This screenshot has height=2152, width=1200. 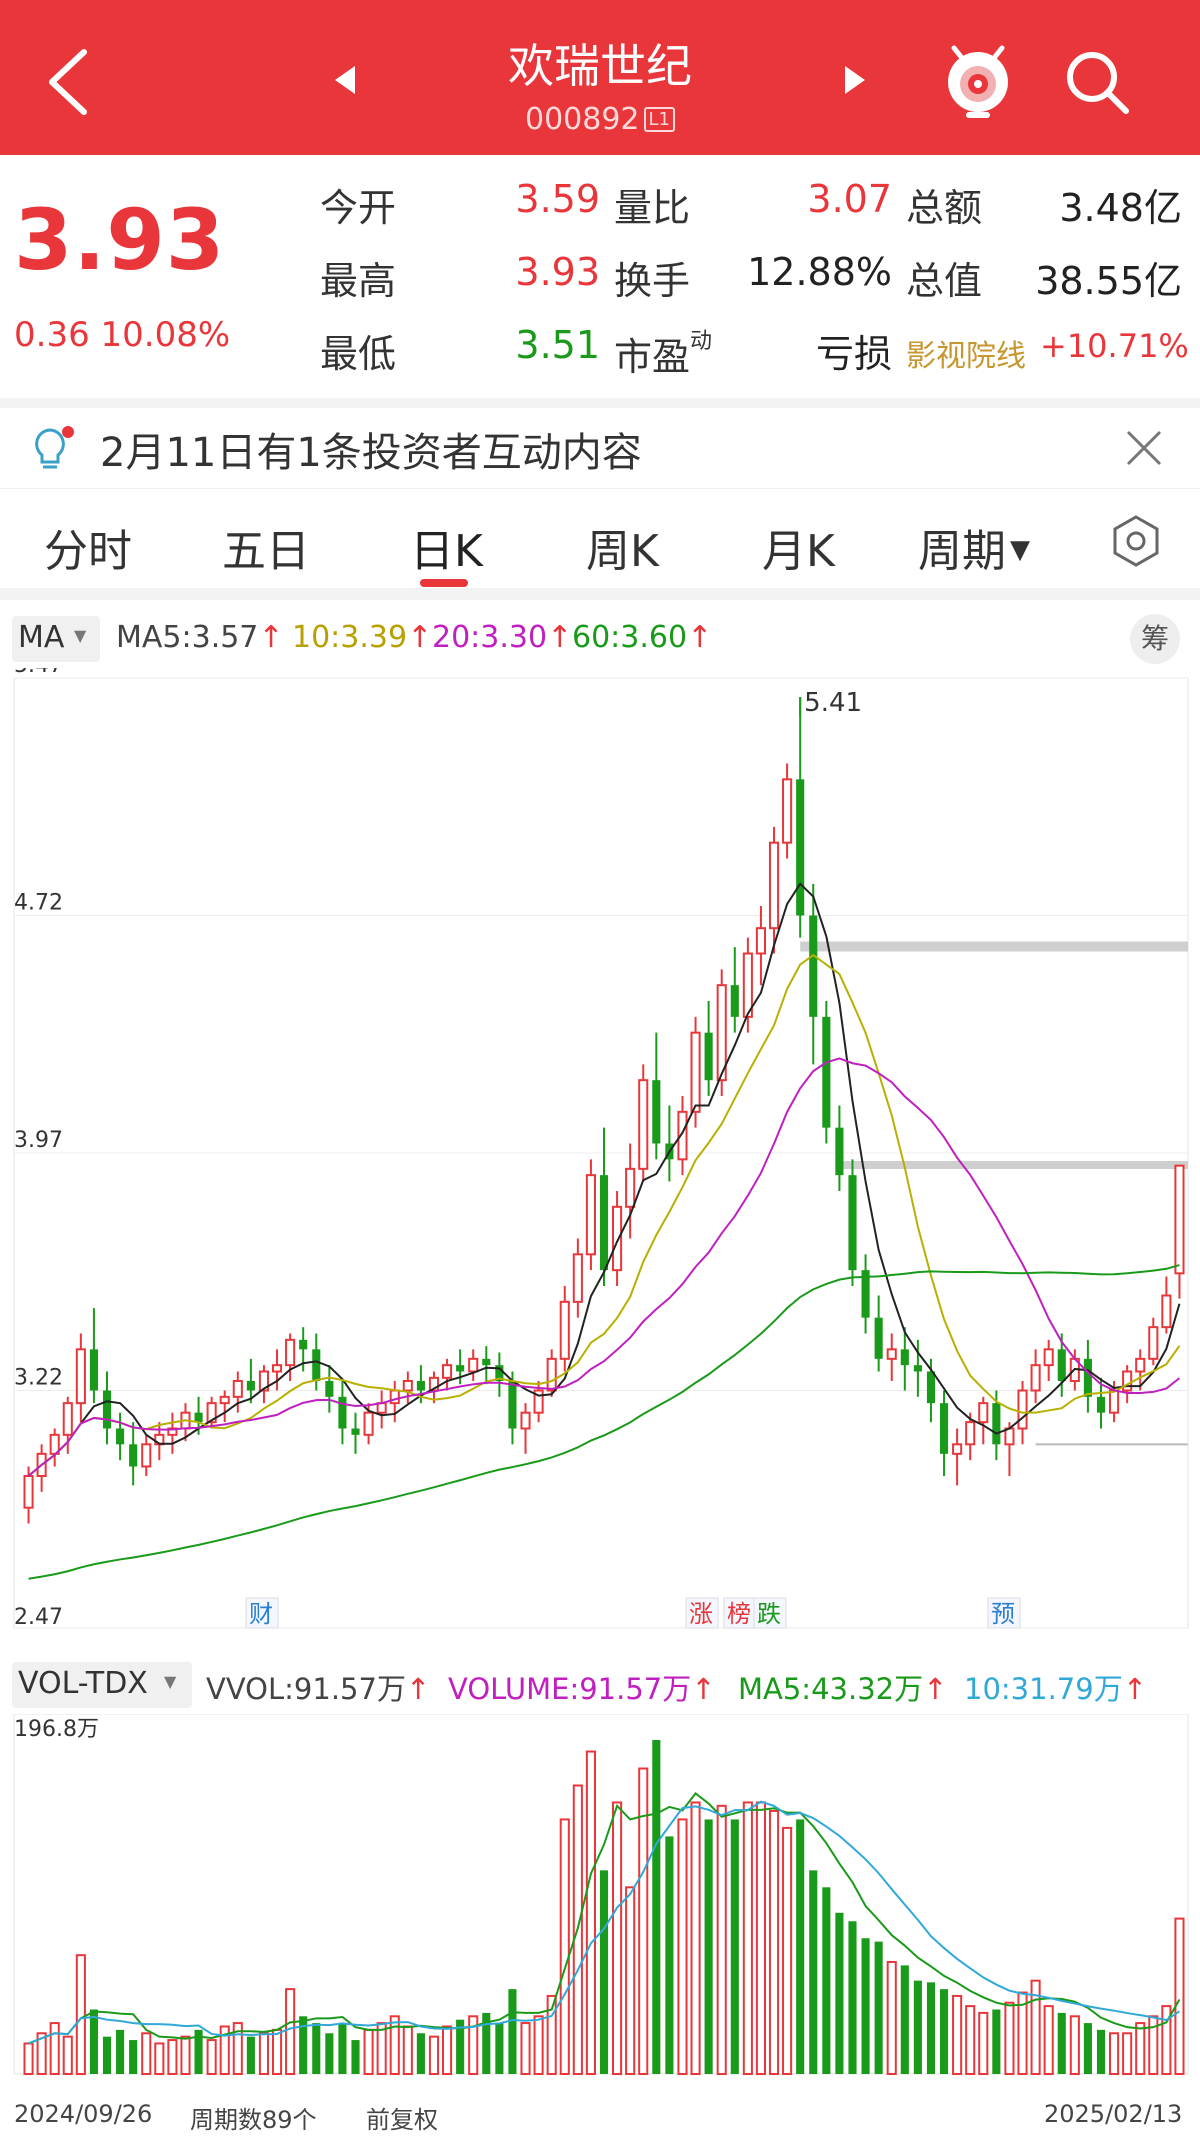 I want to click on start-date: 2024/09/26, so click(x=83, y=2114).